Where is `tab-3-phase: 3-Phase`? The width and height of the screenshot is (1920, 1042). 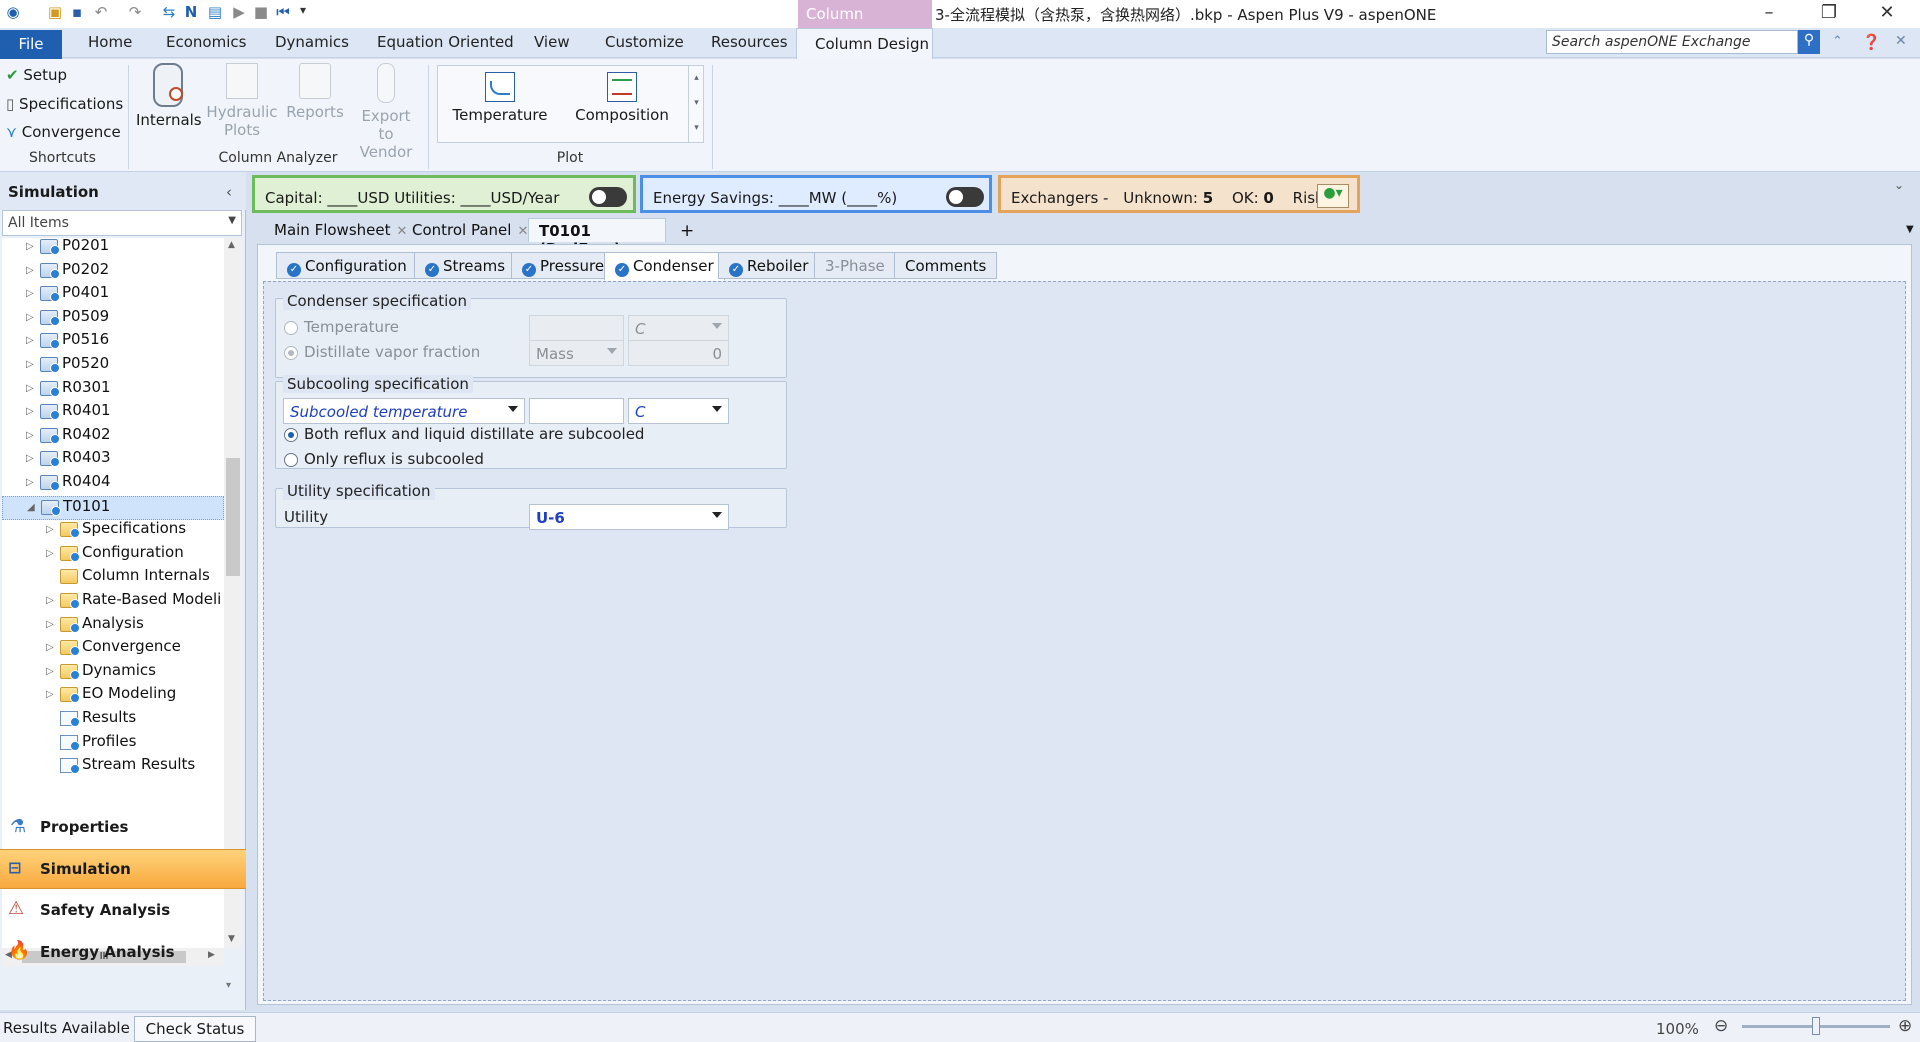 tab-3-phase: 3-Phase is located at coordinates (855, 265).